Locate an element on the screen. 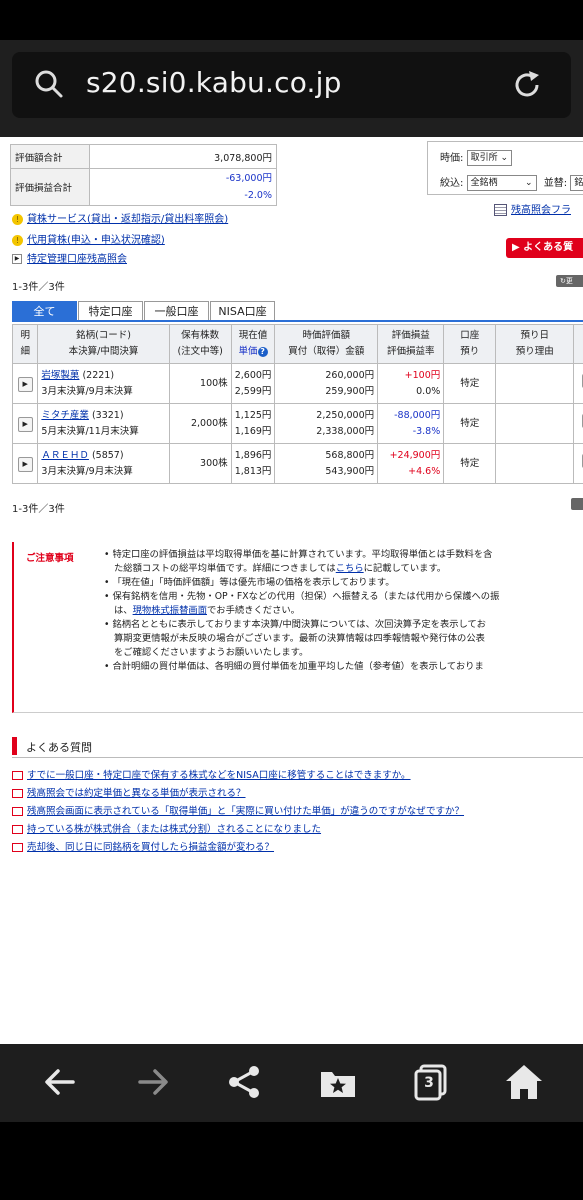  col-deposit-header: 預り日 預り理由 is located at coordinates (535, 344).